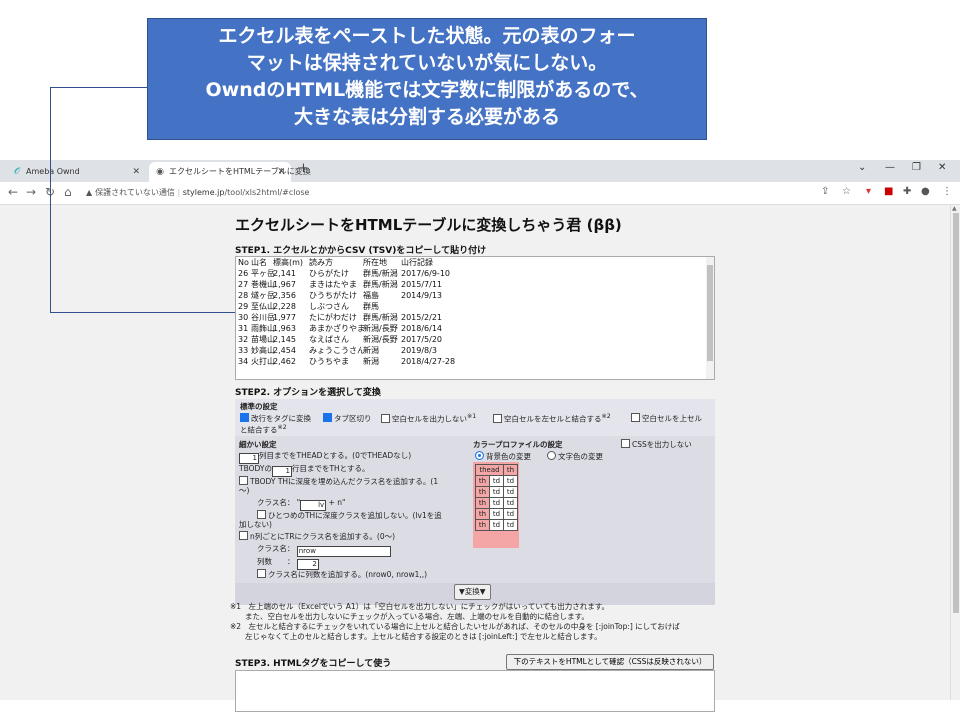 The image size is (960, 720). I want to click on share-icon: ⇪, so click(825, 191).